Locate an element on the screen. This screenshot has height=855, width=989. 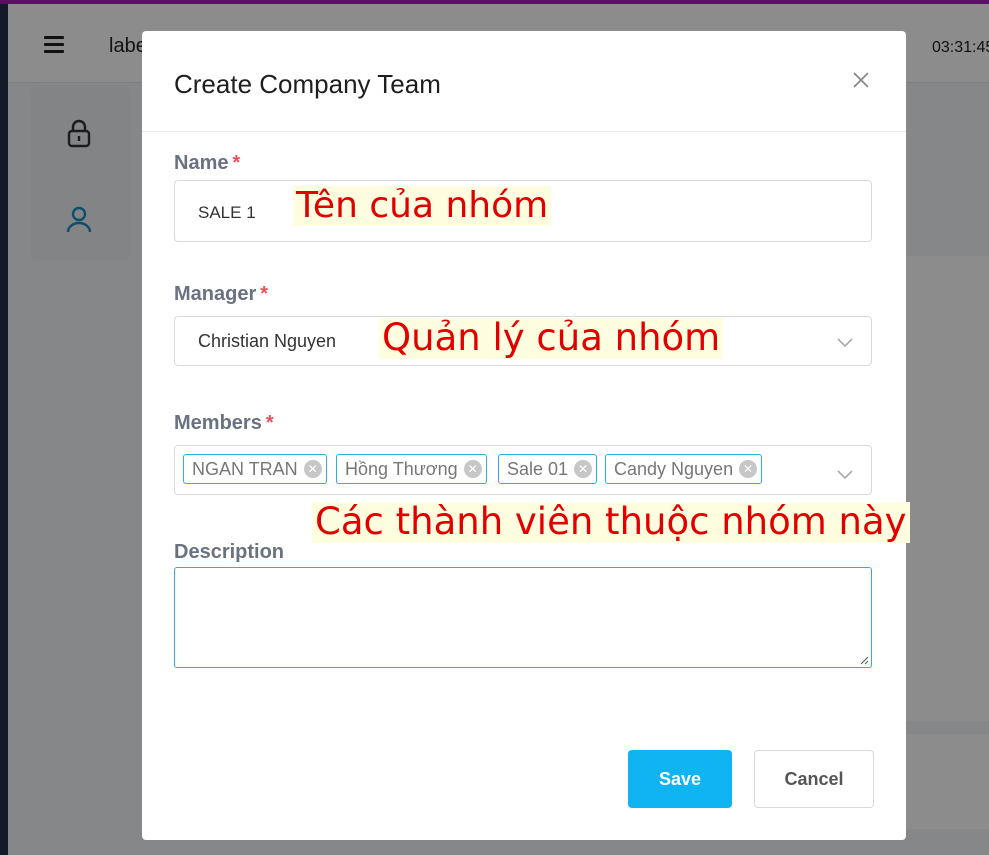
manager-label: Manager * is located at coordinates (221, 294).